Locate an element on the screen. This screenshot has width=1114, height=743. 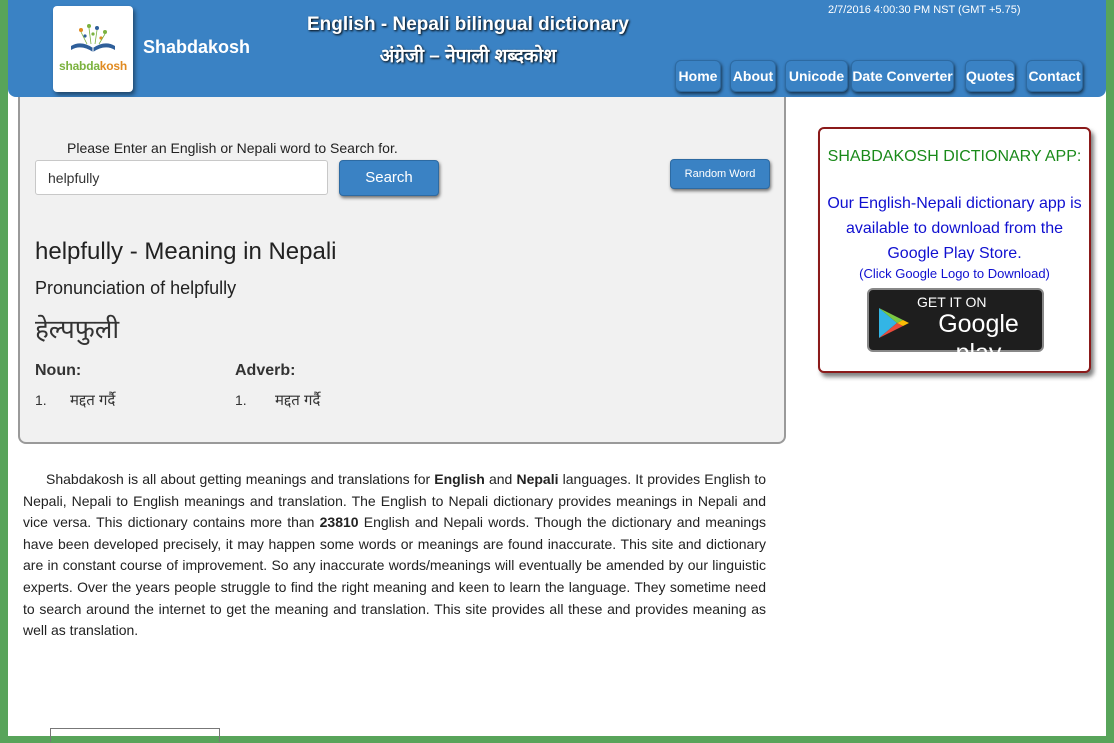
logo-text-part1: shabda is located at coordinates (79, 66).